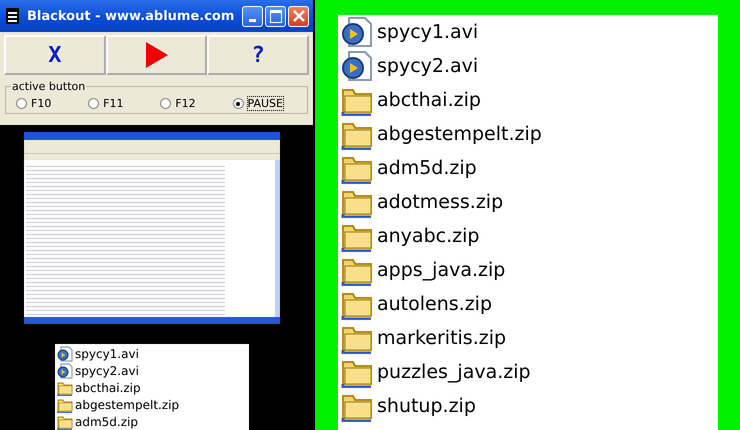  Describe the element at coordinates (357, 66) in the screenshot. I see `media-file-icon` at that location.